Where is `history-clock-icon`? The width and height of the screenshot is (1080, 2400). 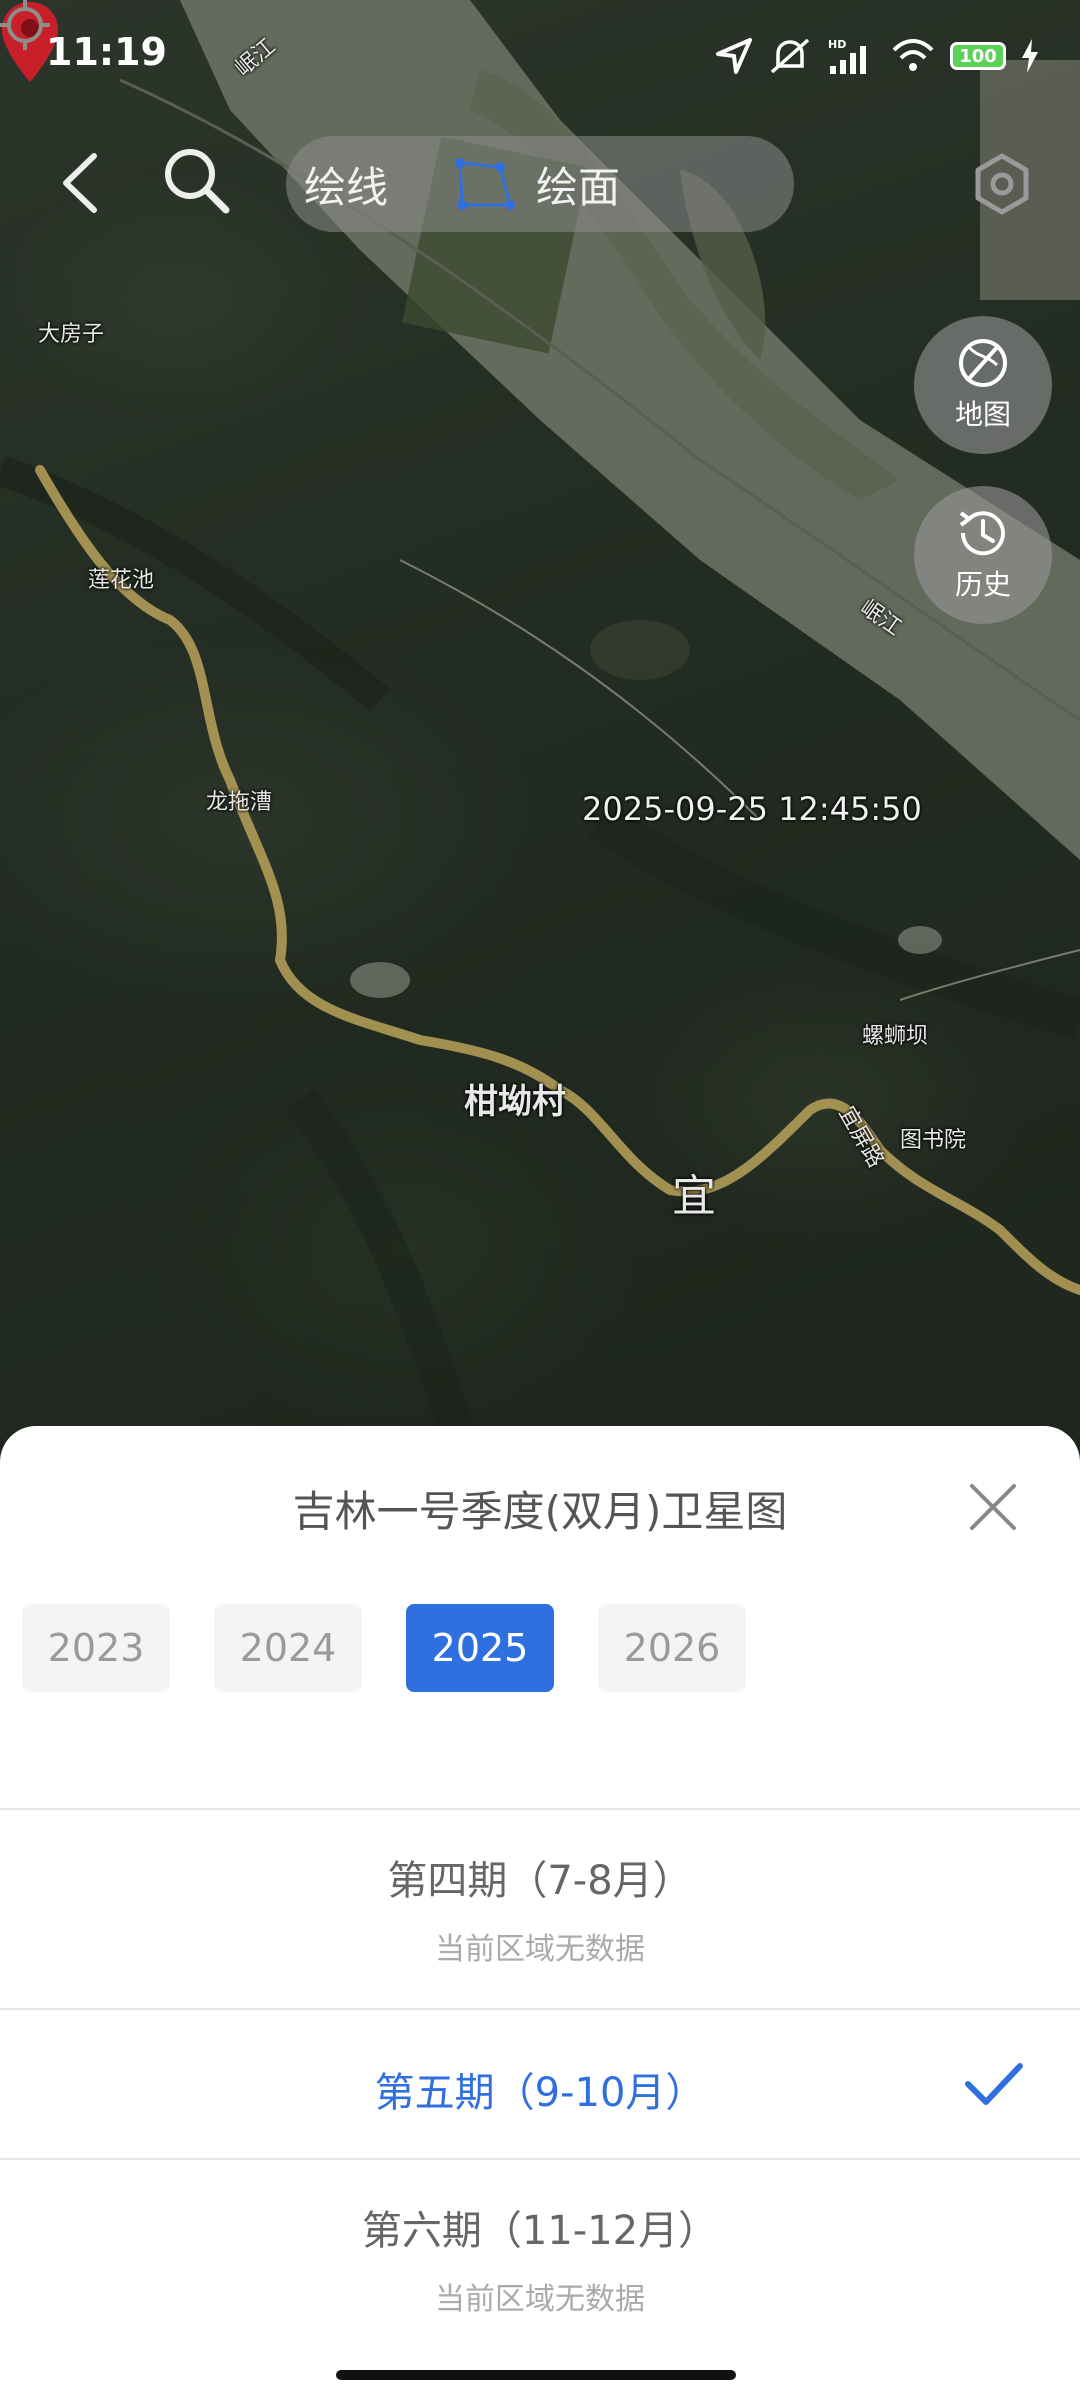
history-clock-icon is located at coordinates (982, 533).